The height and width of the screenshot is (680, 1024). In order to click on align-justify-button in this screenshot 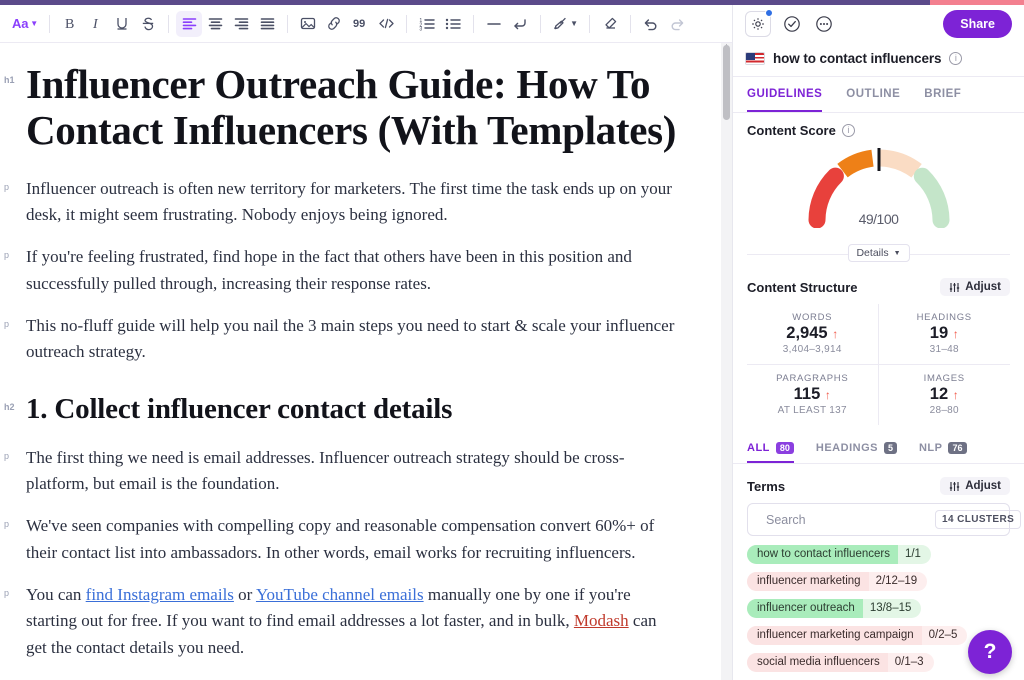, I will do `click(267, 24)`.